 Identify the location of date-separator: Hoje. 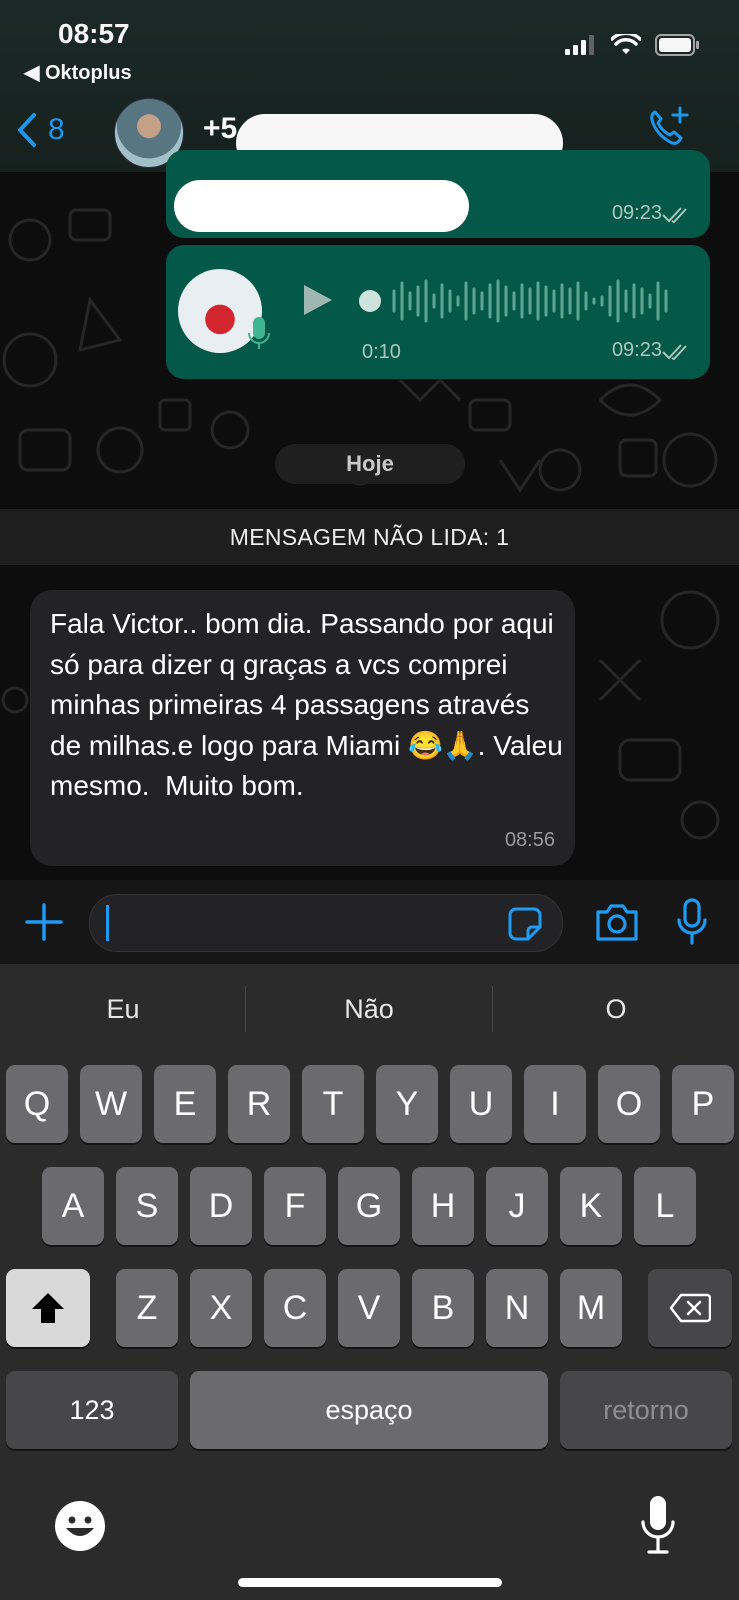
(370, 464).